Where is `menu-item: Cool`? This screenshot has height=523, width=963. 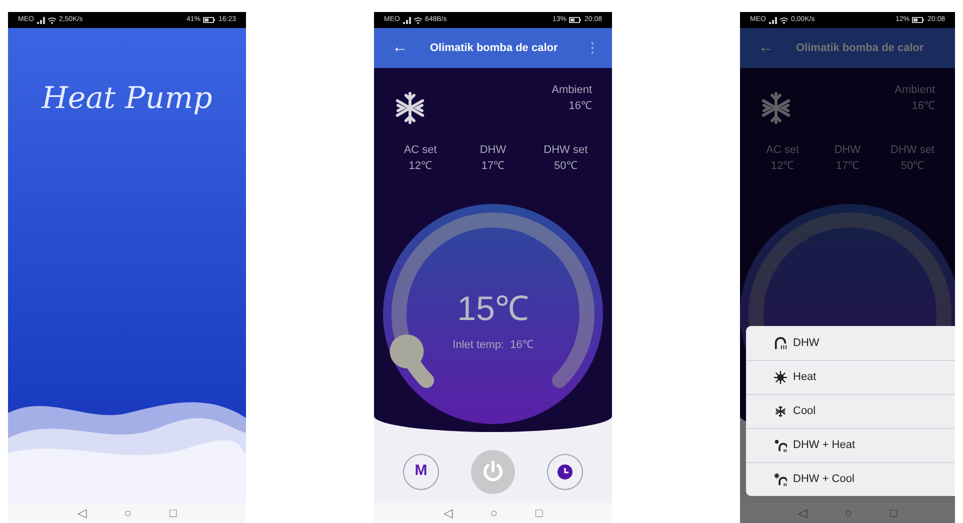 menu-item: Cool is located at coordinates (850, 411).